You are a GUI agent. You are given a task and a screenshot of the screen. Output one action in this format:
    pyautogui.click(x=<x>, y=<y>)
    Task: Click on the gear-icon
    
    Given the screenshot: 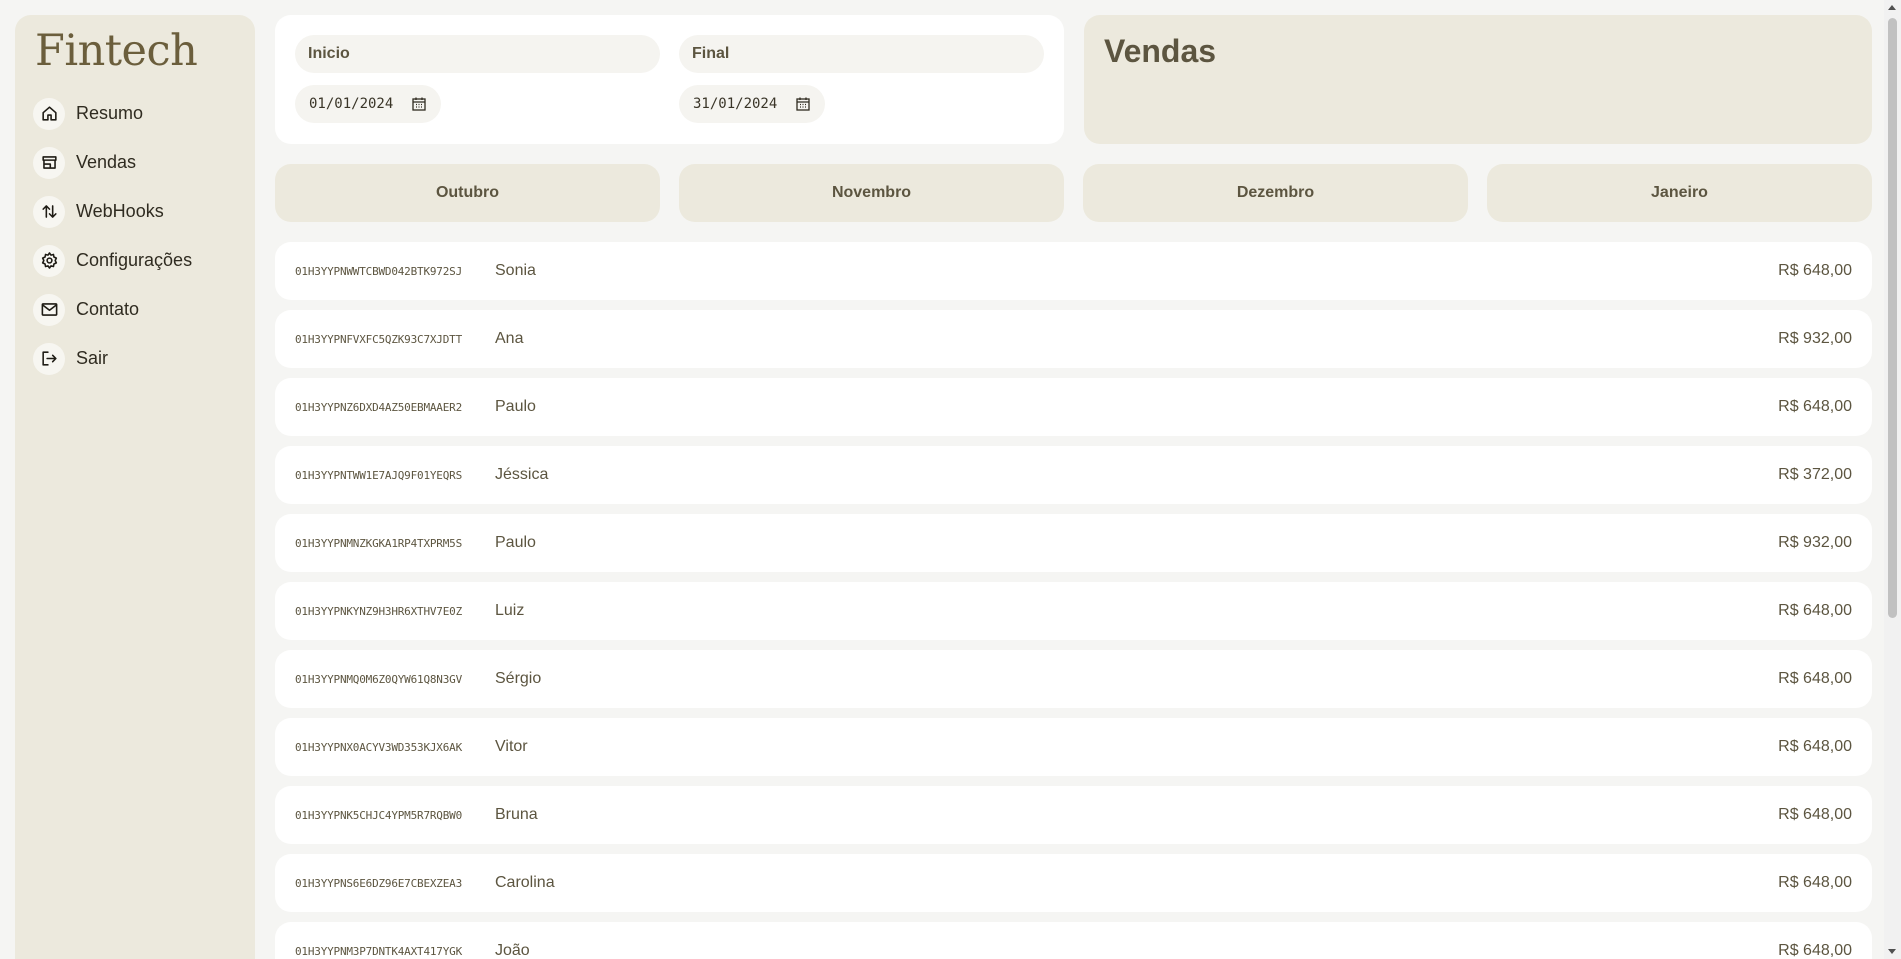 What is the action you would take?
    pyautogui.click(x=49, y=260)
    